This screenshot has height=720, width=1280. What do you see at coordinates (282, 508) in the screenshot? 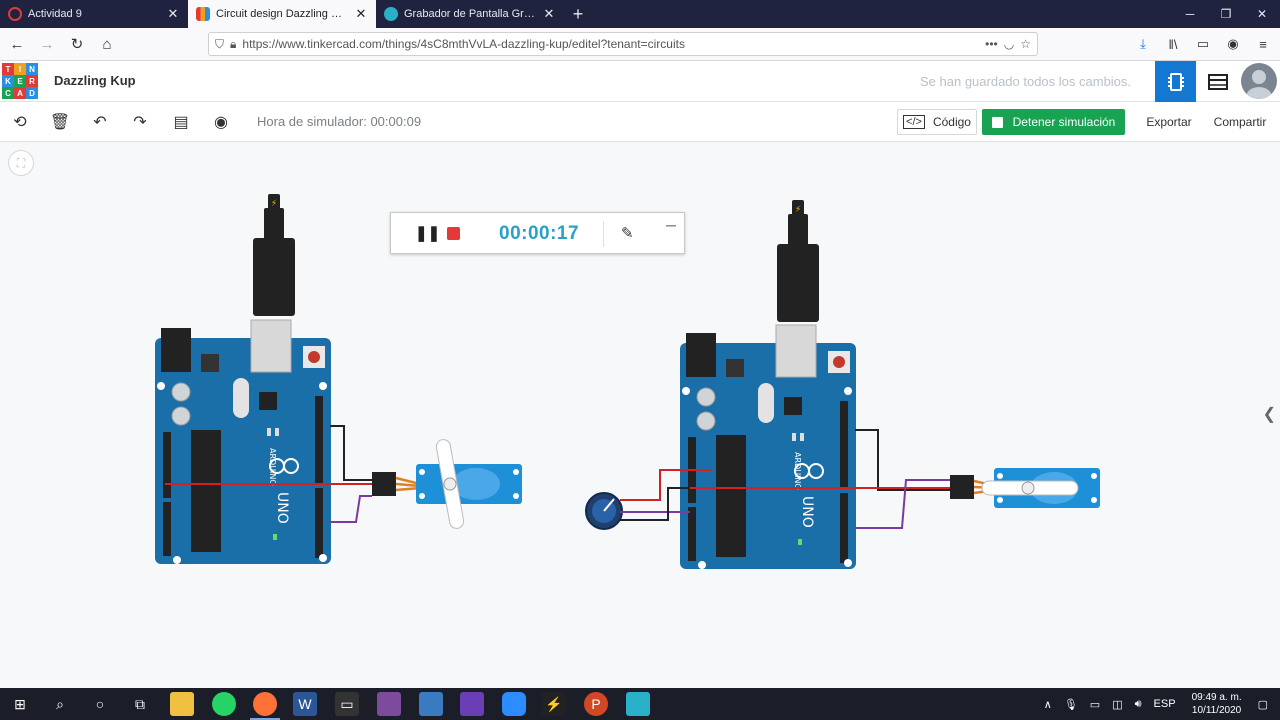
I see `arduino-model-left: UNO` at bounding box center [282, 508].